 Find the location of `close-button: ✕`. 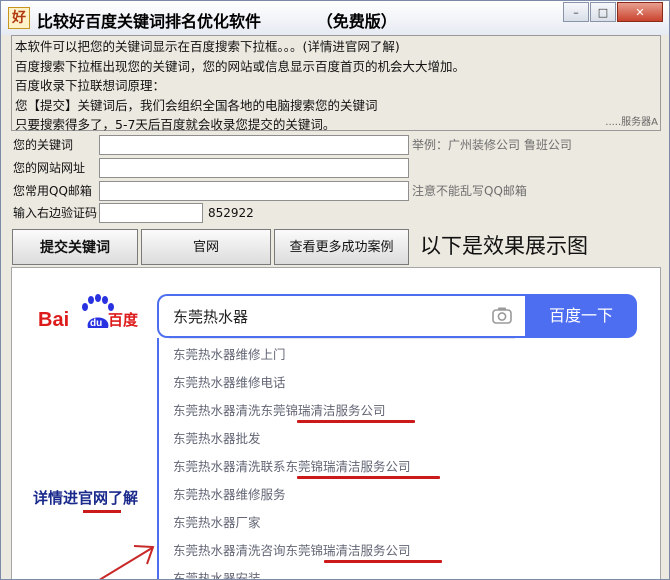

close-button: ✕ is located at coordinates (640, 12).